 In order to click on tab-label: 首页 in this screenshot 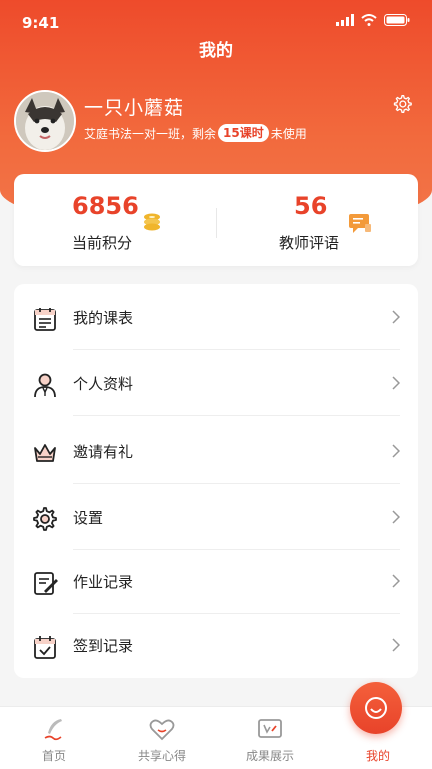, I will do `click(53, 756)`.